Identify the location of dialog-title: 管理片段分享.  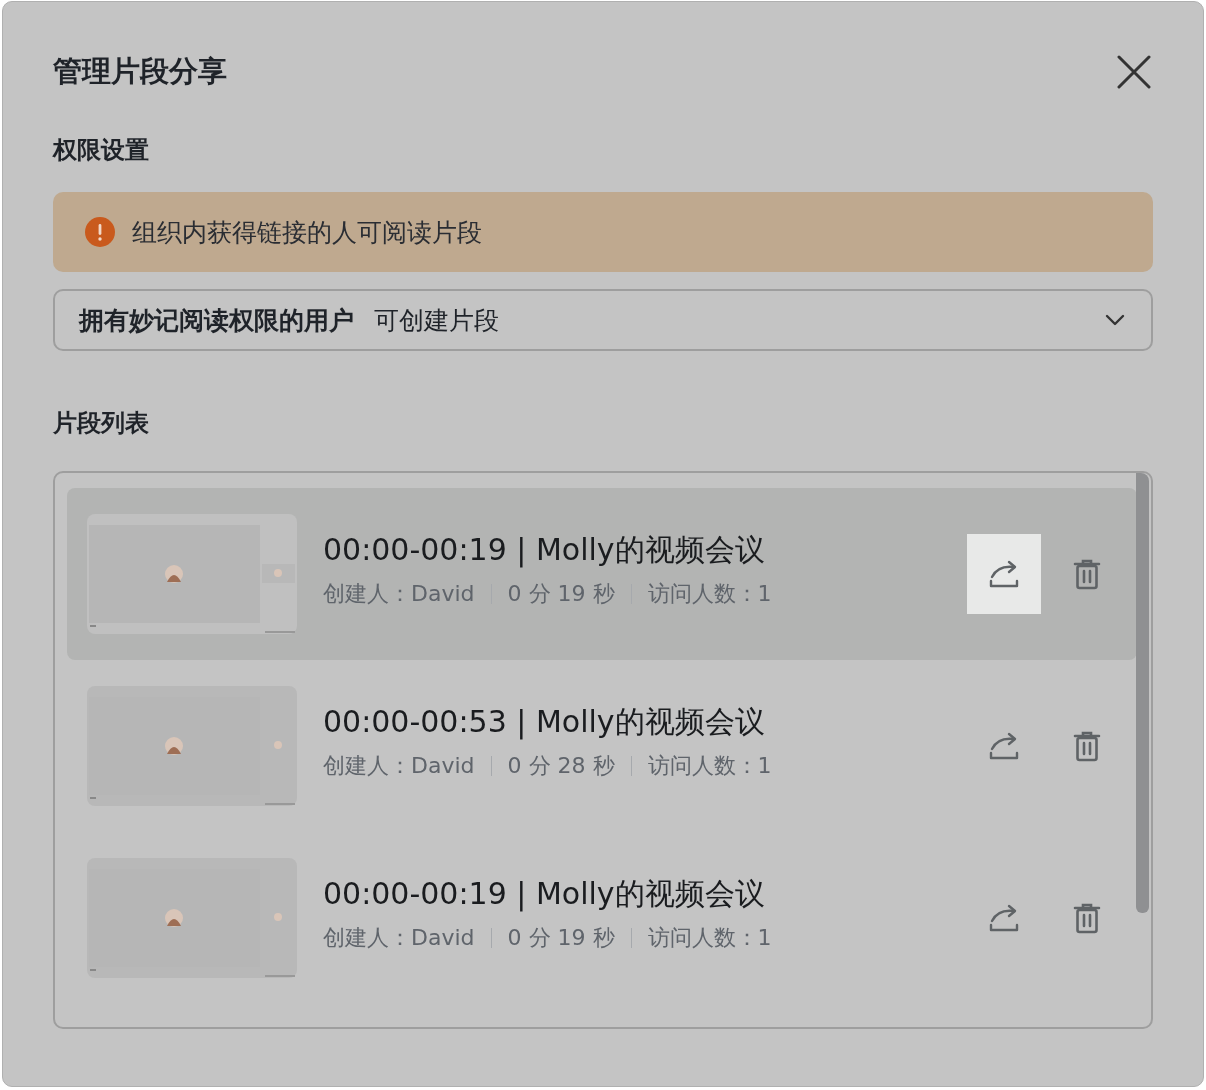
(140, 71).